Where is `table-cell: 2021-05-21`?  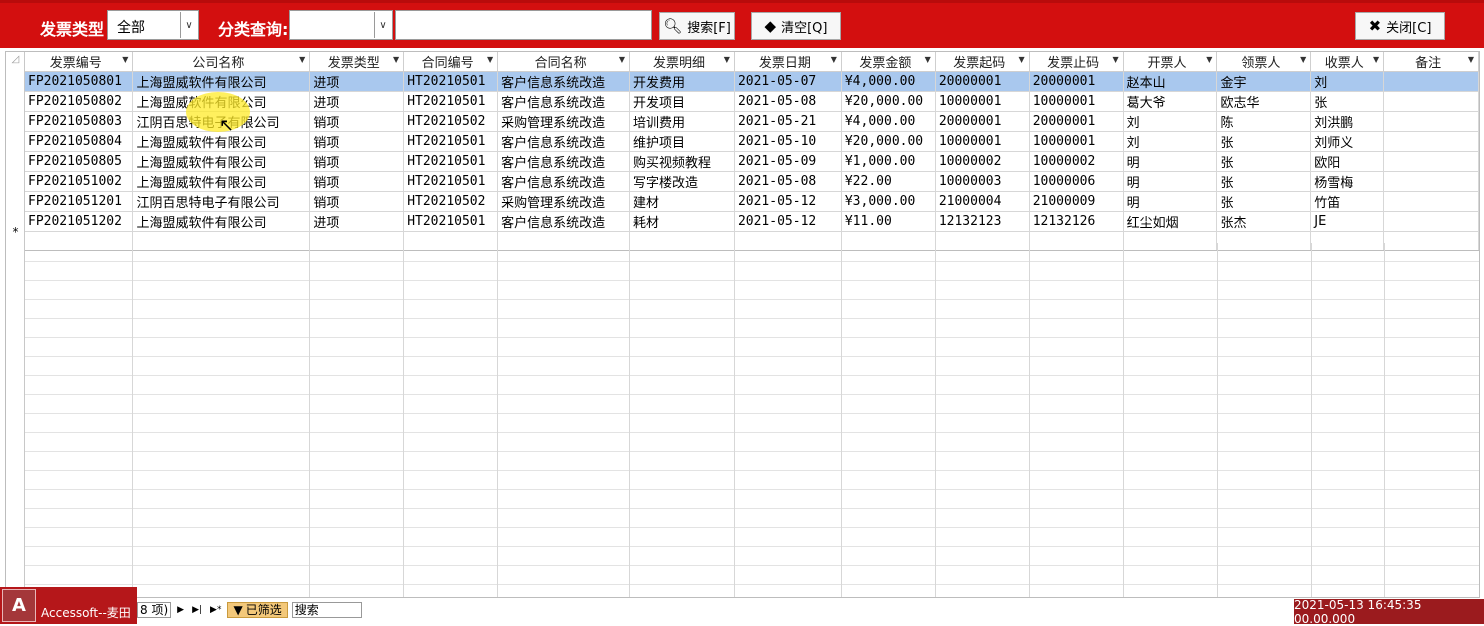
table-cell: 2021-05-21 is located at coordinates (788, 121).